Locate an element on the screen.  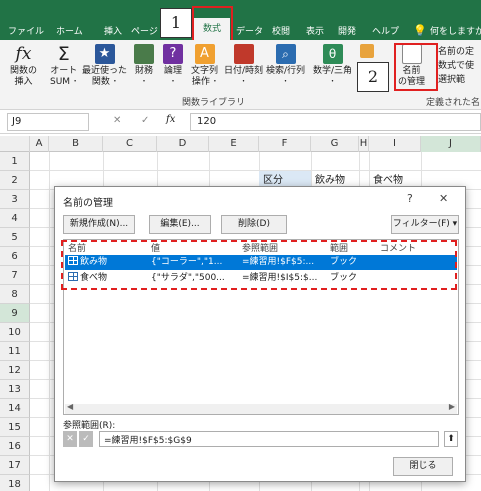
tab-insert: 挿入 is located at coordinates (113, 30).